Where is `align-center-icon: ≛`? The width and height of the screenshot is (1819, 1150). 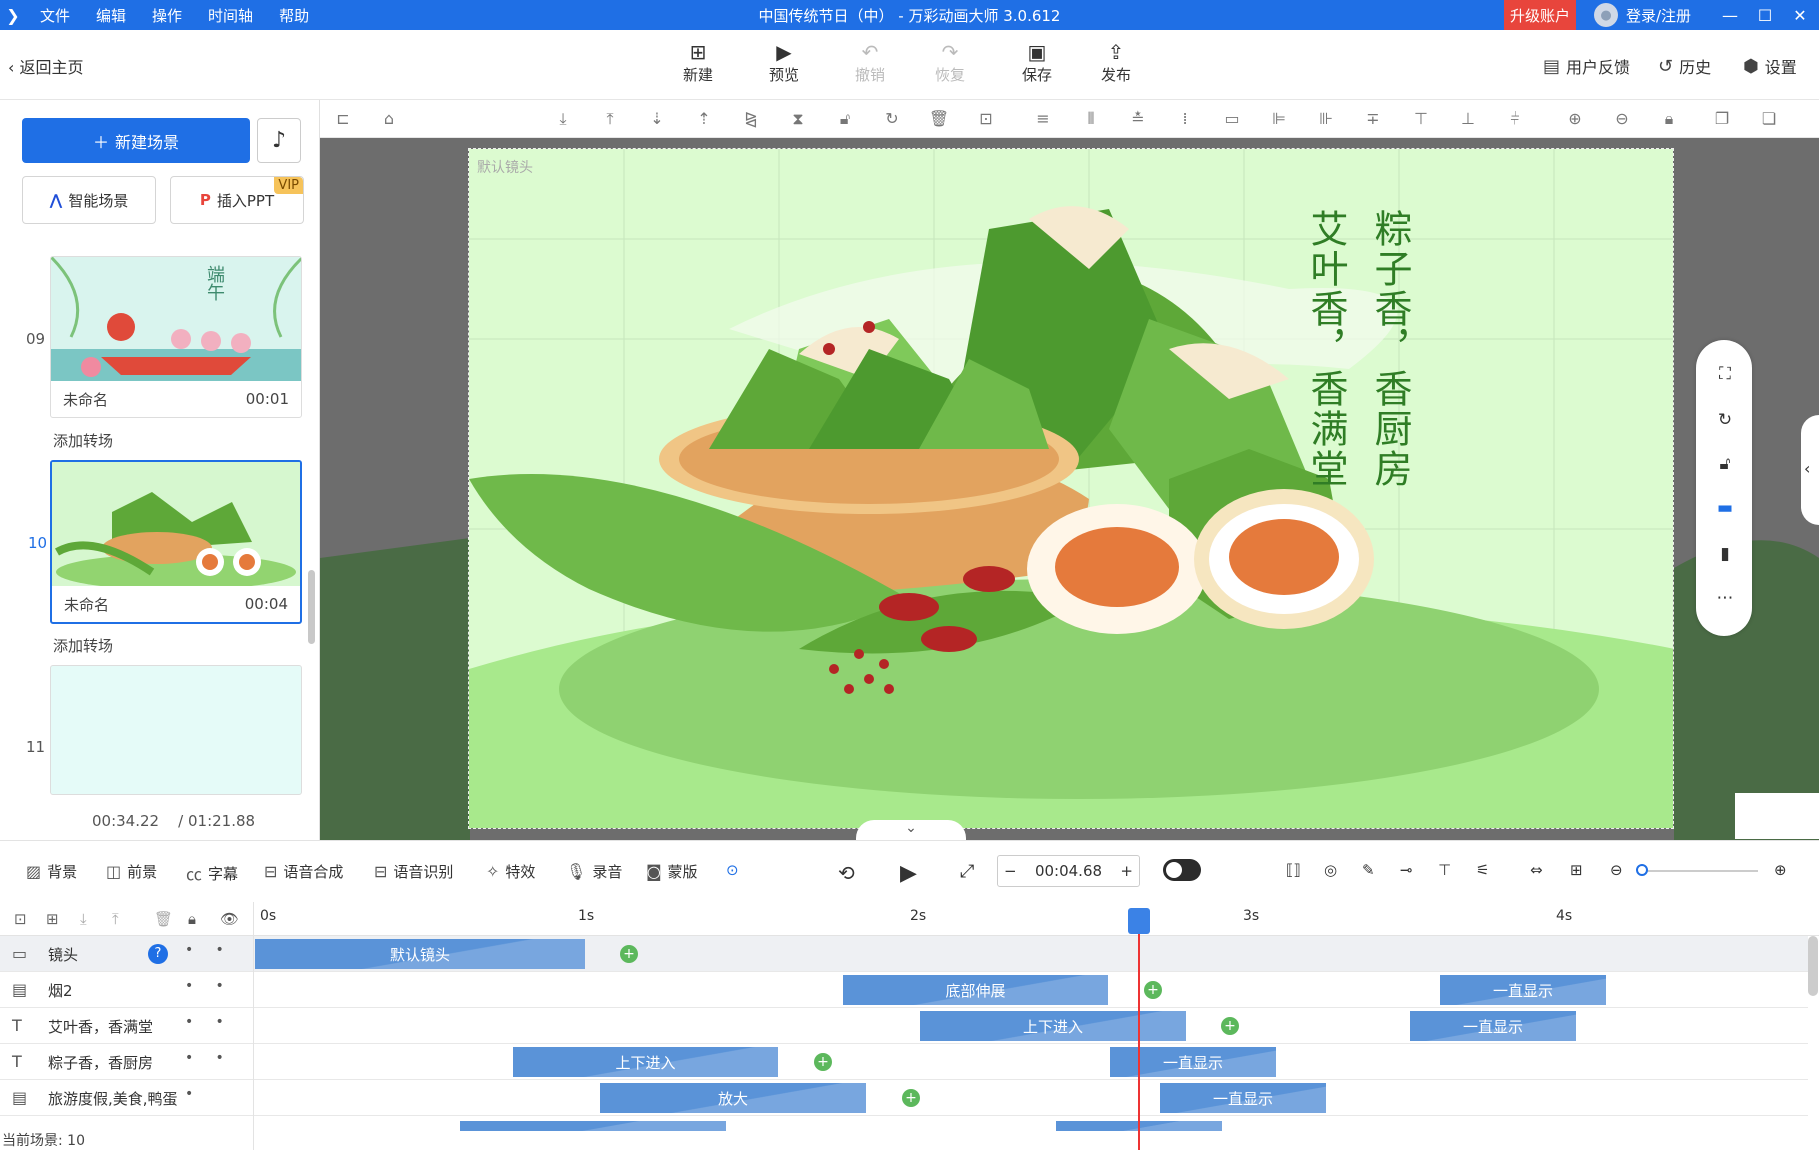 align-center-icon: ≛ is located at coordinates (1138, 119).